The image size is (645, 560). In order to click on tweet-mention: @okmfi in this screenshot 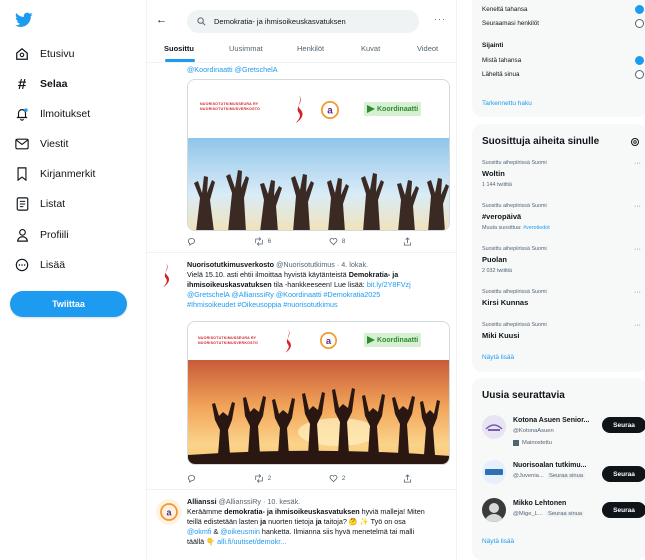, I will do `click(199, 531)`.